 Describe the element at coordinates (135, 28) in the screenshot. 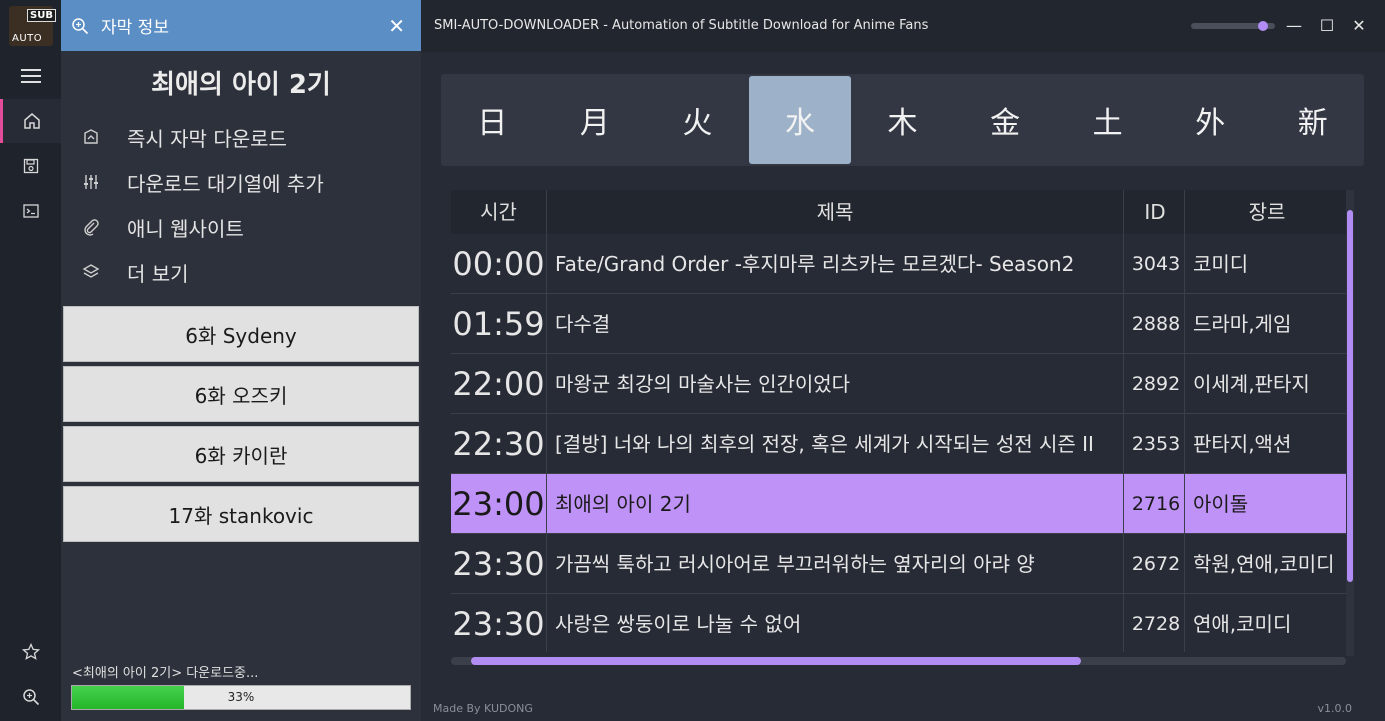

I see `panel-header-label: 자막 정보` at that location.